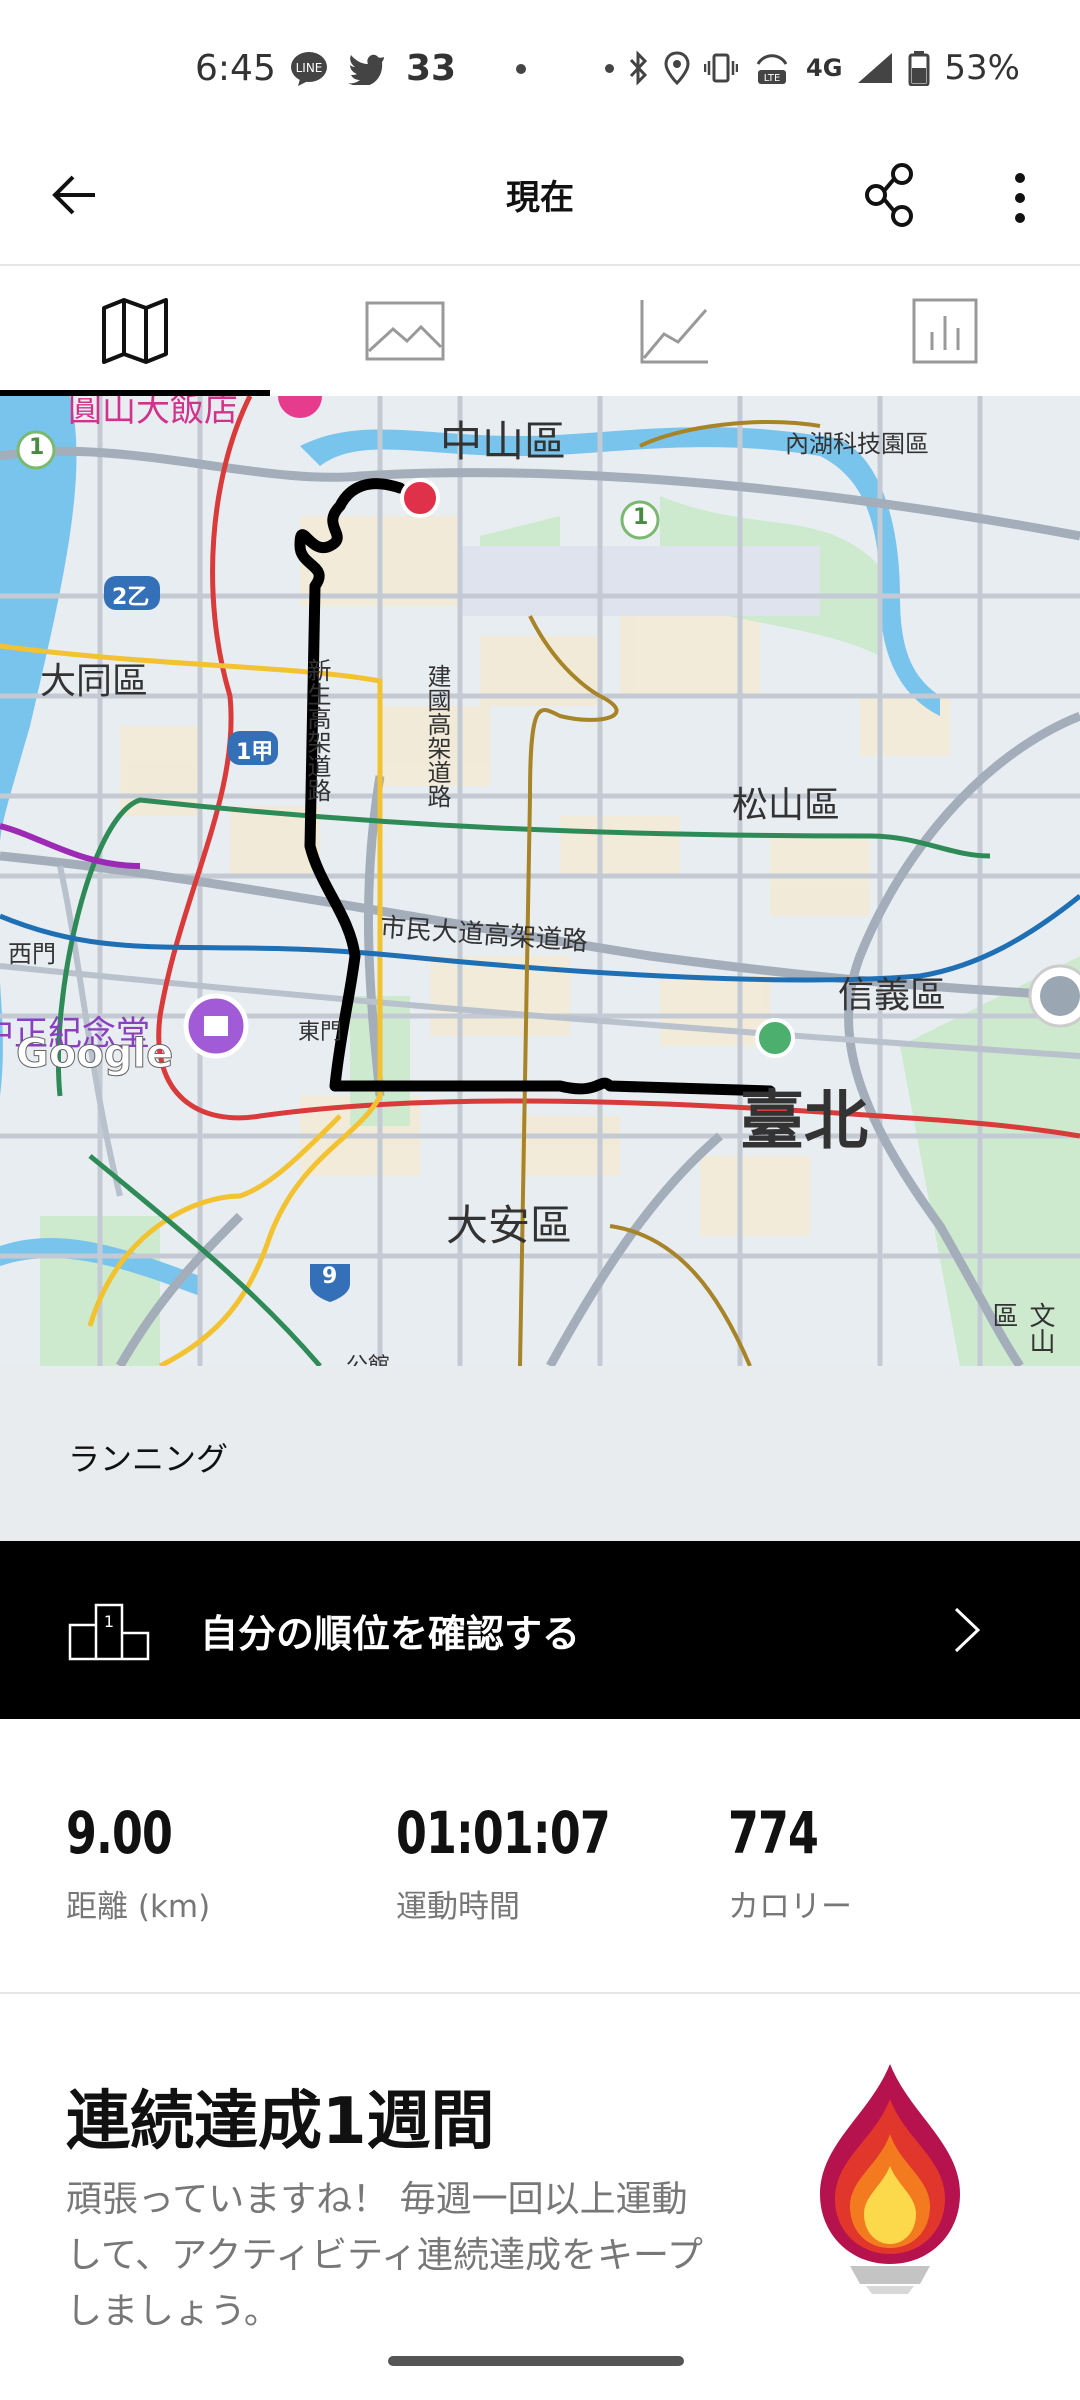 The height and width of the screenshot is (2400, 1080). Describe the element at coordinates (503, 441) in the screenshot. I see `map-label-zhongshan: 中山區` at that location.